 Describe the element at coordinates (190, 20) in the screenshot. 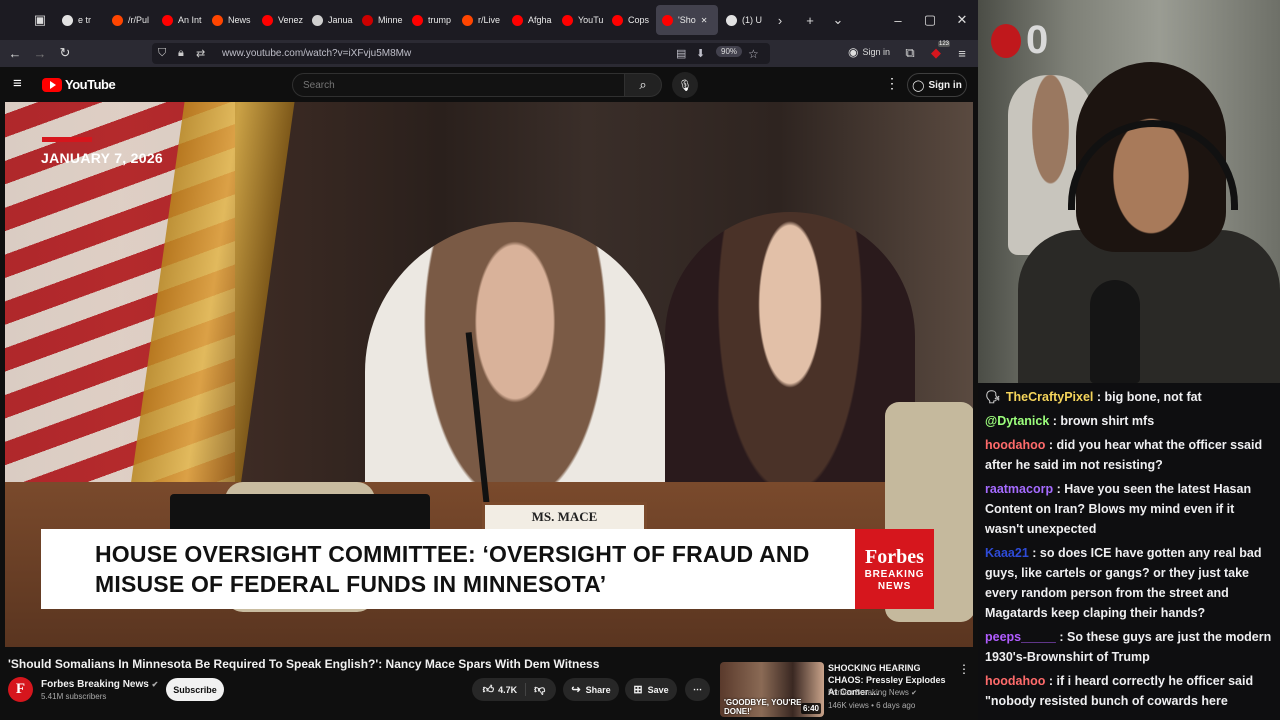

I see `tab-label: An Int` at that location.